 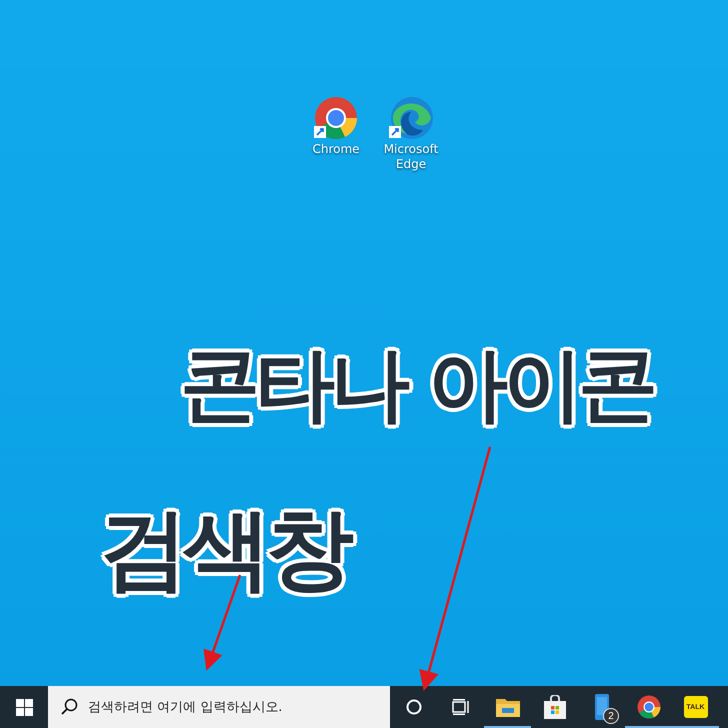 What do you see at coordinates (24, 707) in the screenshot?
I see `windows-logo-icon` at bounding box center [24, 707].